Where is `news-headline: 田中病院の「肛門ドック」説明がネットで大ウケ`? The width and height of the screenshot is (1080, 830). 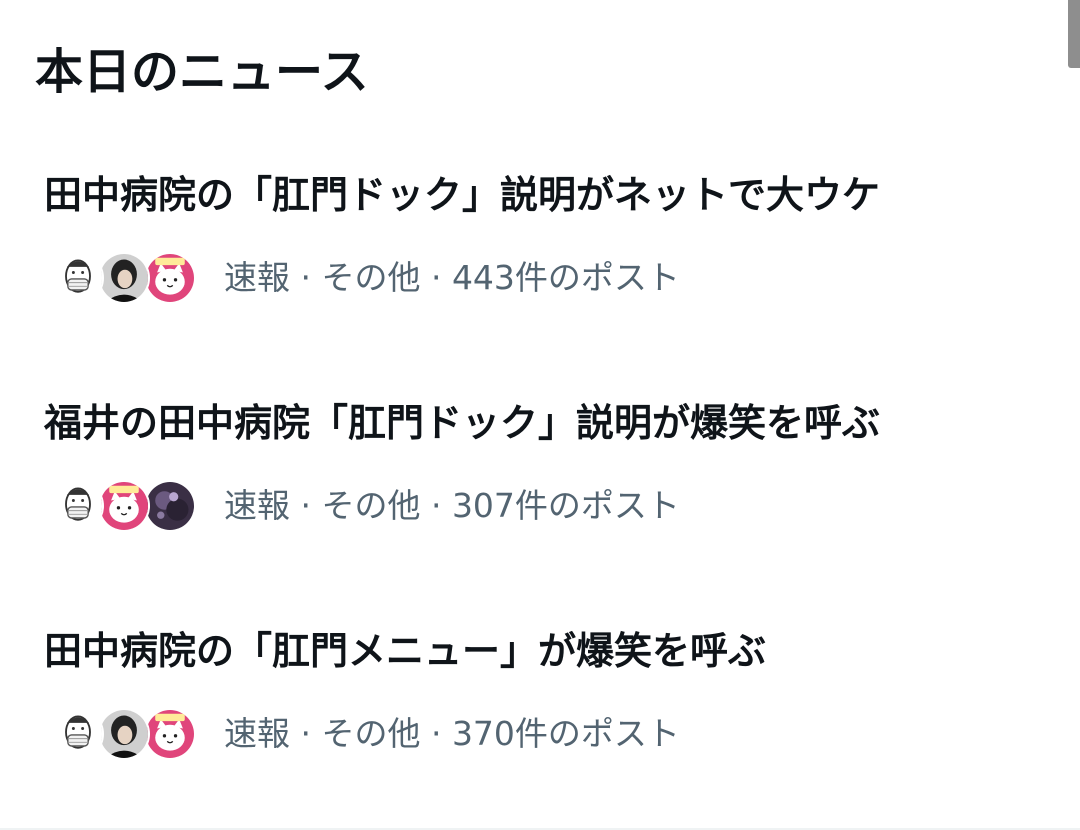
news-headline: 田中病院の「肛門ドック」説明がネットで大ウケ is located at coordinates (462, 195).